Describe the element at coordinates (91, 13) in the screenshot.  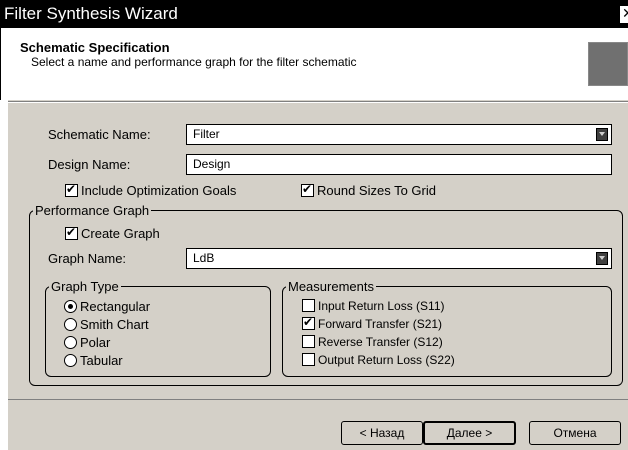
I see `window-title: Filter Synthesis Wizard` at that location.